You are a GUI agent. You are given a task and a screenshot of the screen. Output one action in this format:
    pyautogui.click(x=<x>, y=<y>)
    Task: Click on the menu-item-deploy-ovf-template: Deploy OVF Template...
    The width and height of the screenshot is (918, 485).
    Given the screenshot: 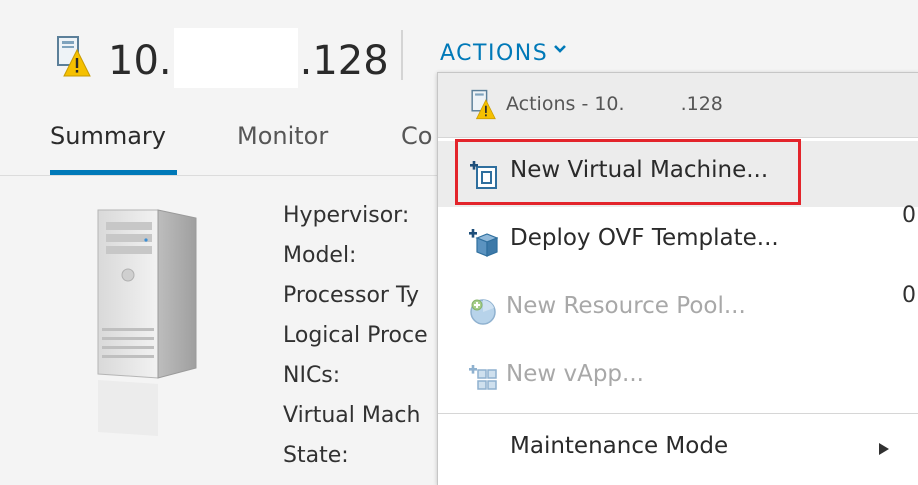 What is the action you would take?
    pyautogui.click(x=678, y=242)
    